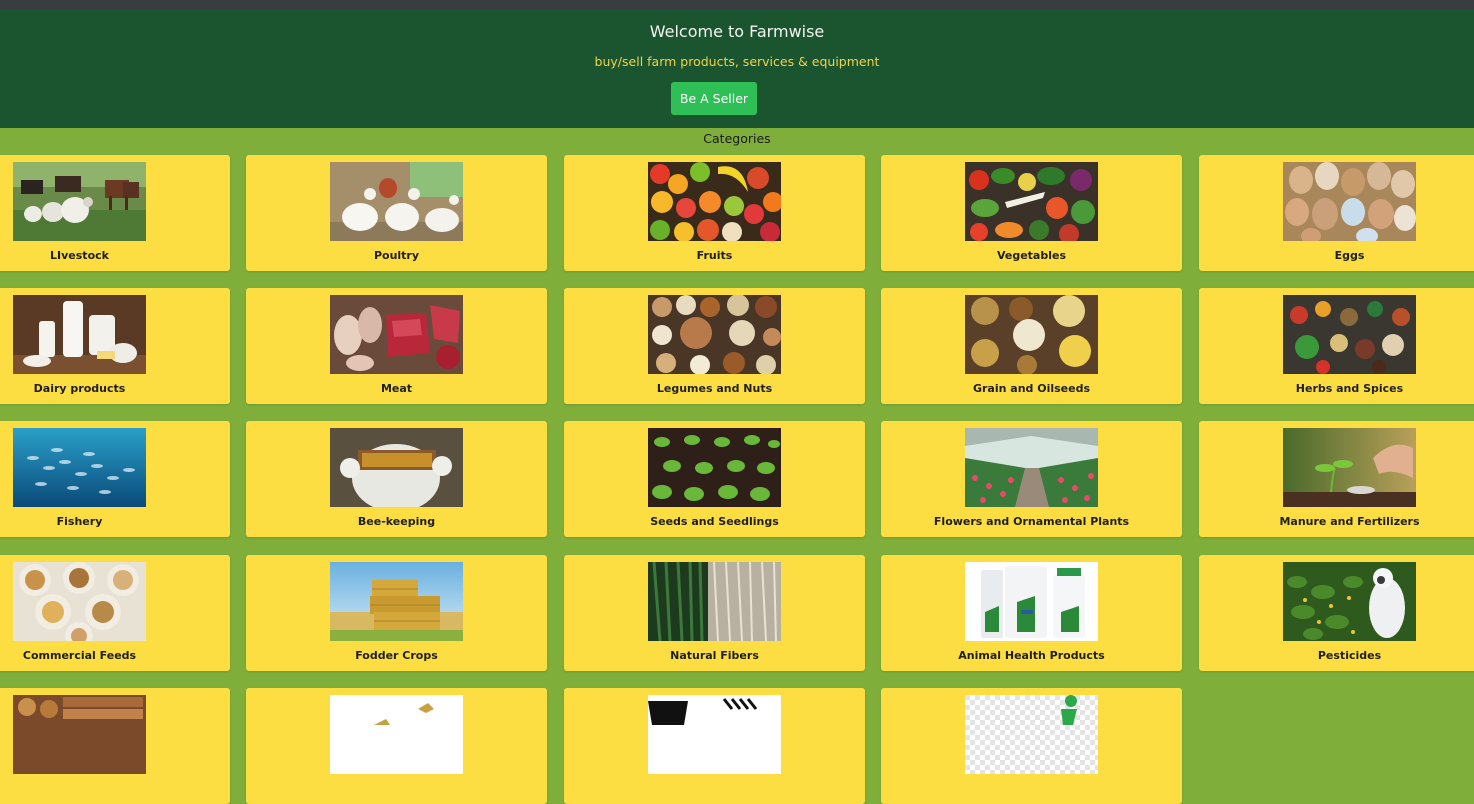  I want to click on timber-image, so click(79, 734).